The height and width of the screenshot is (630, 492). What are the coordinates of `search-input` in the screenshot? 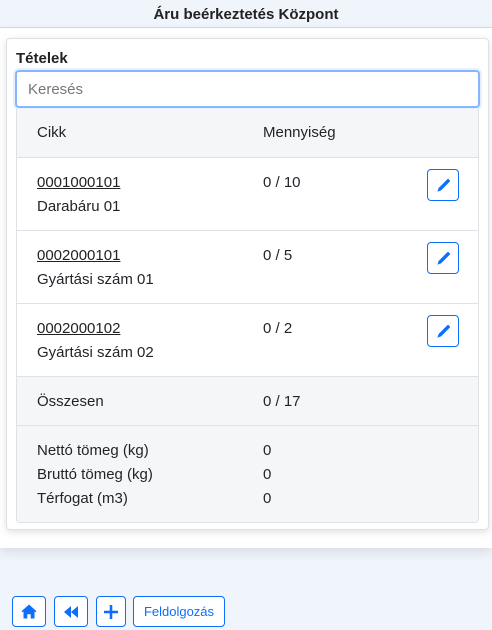 It's located at (247, 89).